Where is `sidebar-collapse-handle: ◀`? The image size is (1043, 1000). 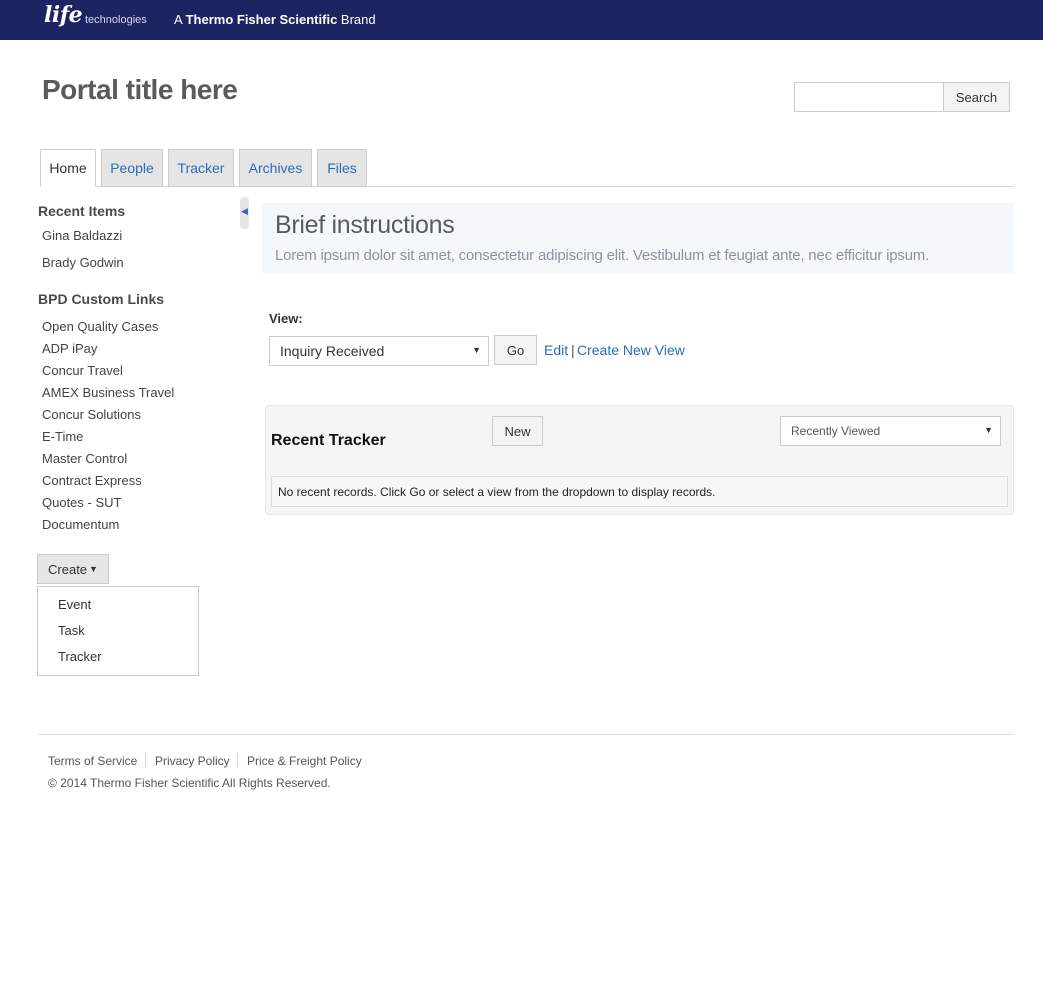 sidebar-collapse-handle: ◀ is located at coordinates (244, 213).